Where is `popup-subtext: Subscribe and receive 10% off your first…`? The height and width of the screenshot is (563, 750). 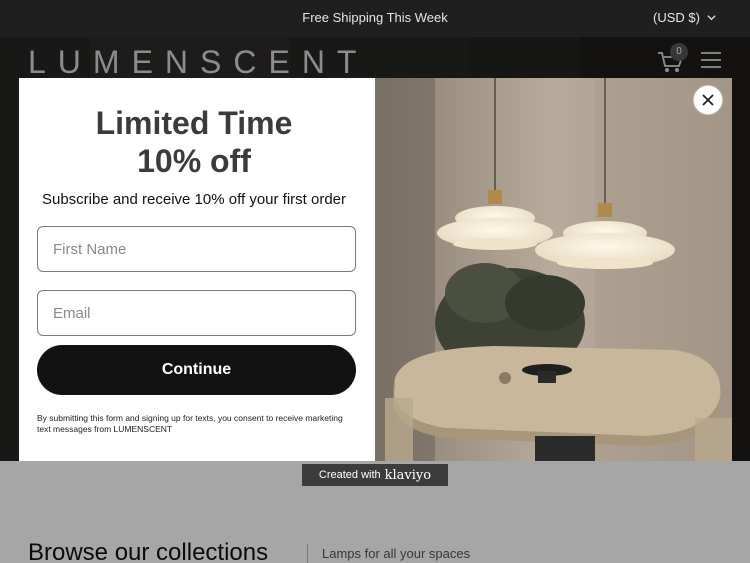 popup-subtext: Subscribe and receive 10% off your first… is located at coordinates (194, 199).